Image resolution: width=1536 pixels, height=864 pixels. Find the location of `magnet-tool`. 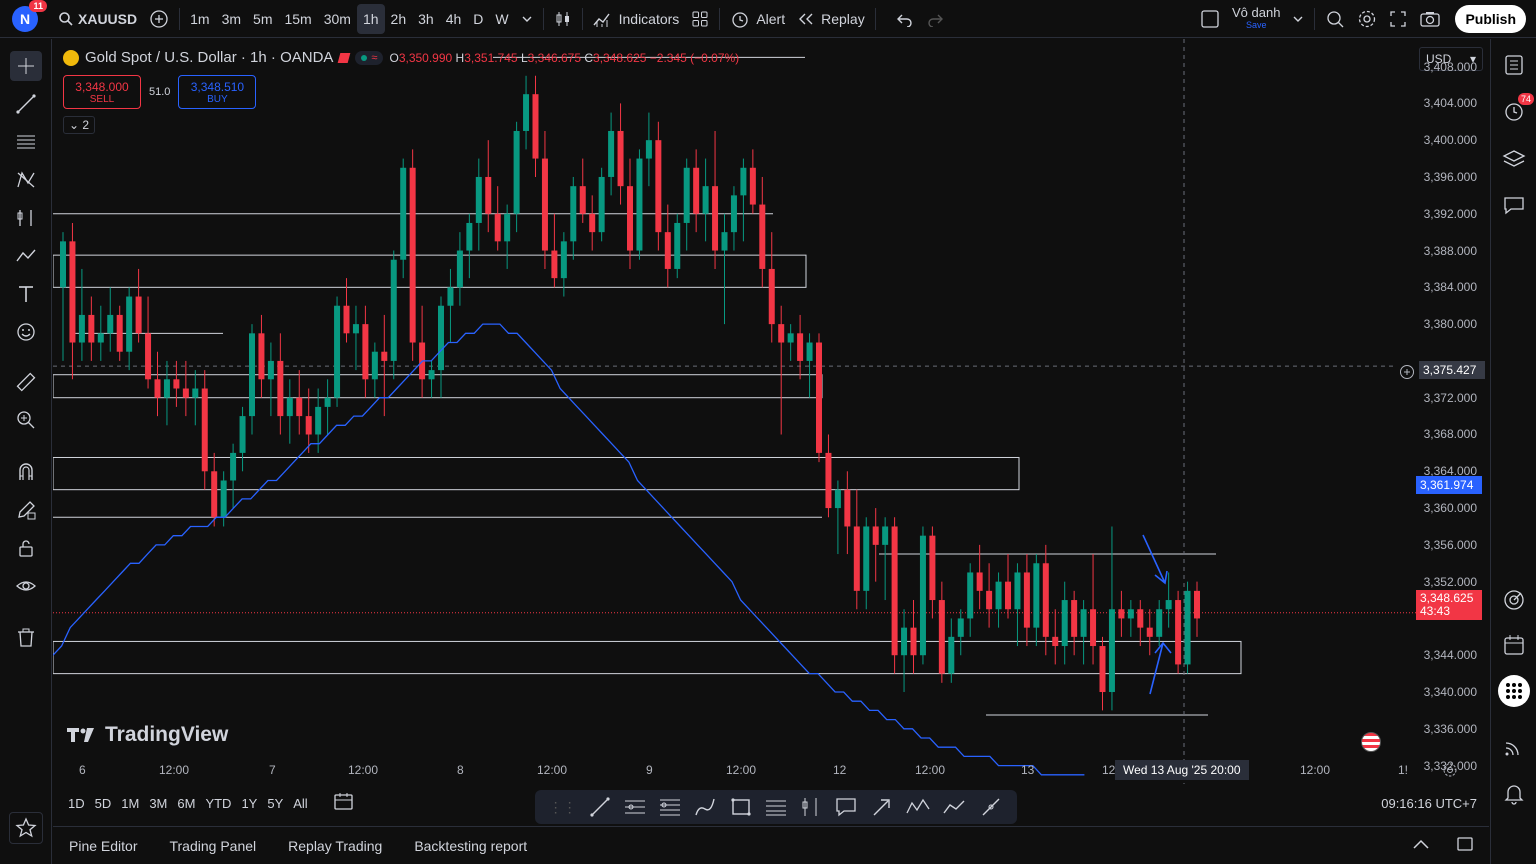

magnet-tool is located at coordinates (26, 472).